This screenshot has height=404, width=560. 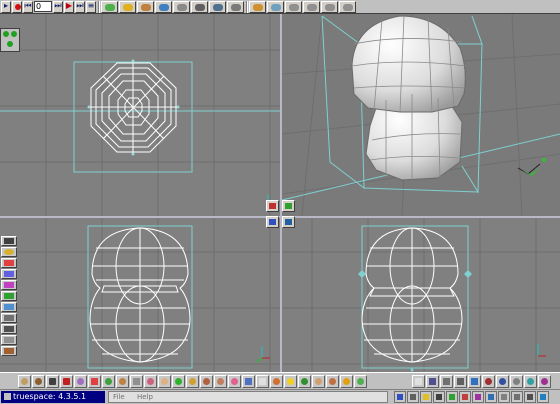 I want to click on viewport-divider-vertical, so click(x=281, y=193).